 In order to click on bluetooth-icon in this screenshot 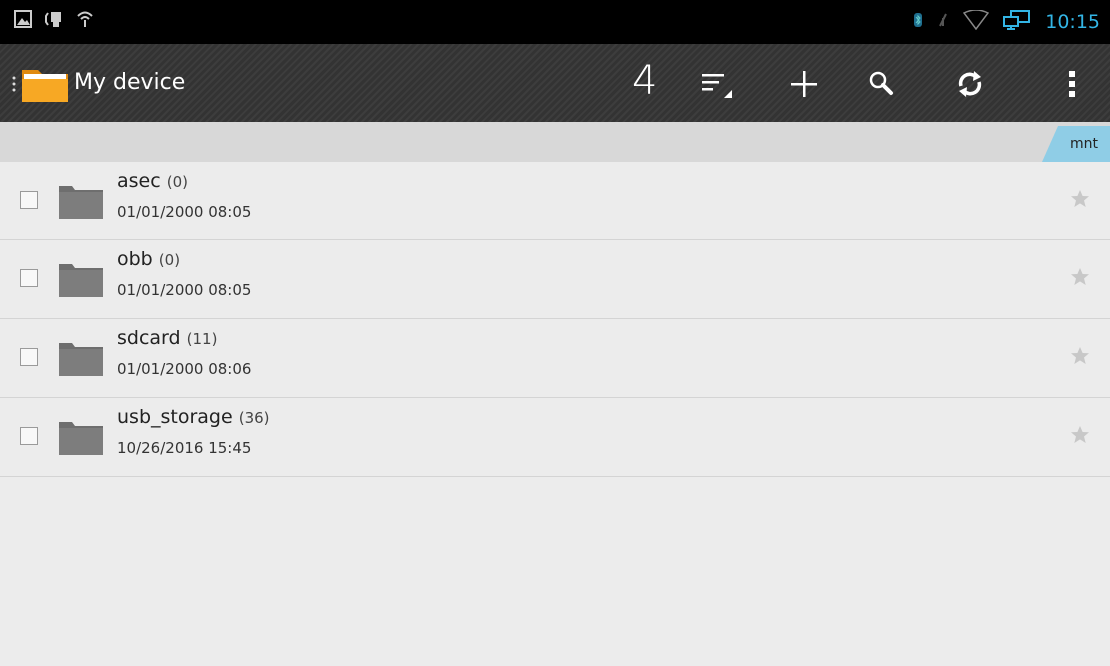, I will do `click(918, 22)`.